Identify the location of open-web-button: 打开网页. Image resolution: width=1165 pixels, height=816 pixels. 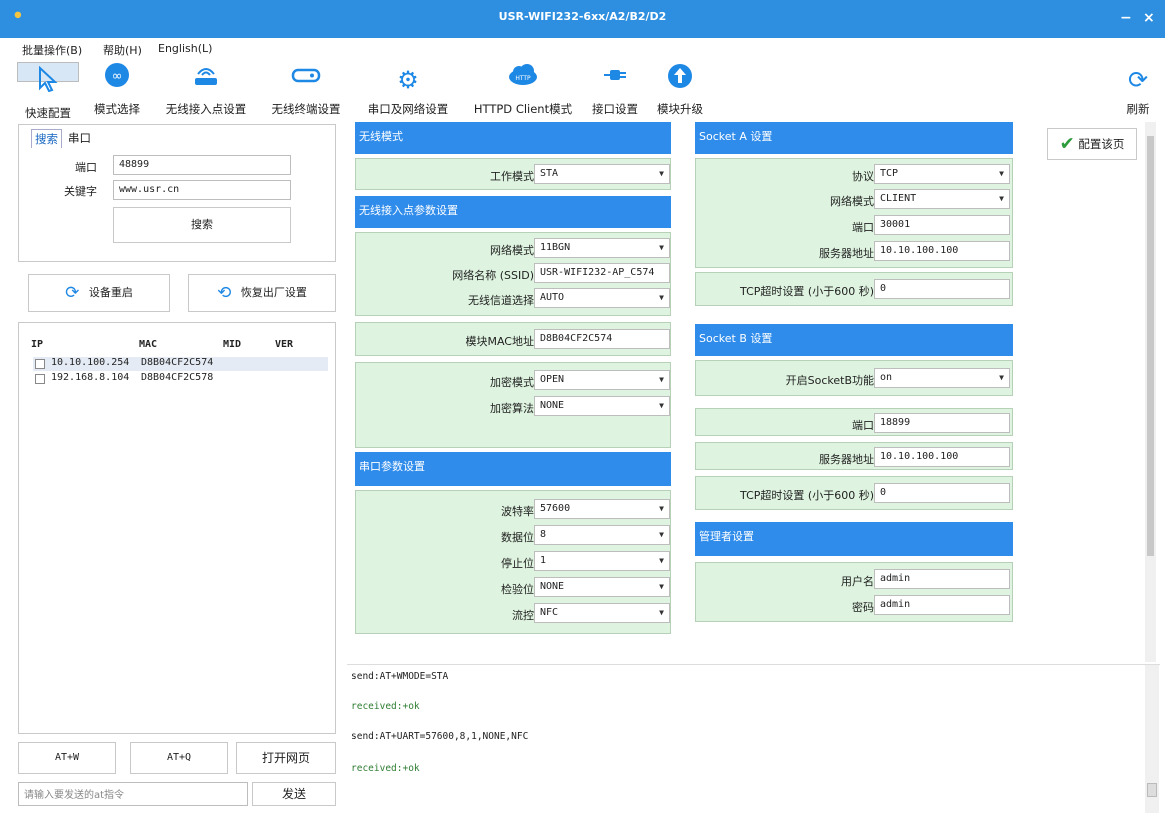
(286, 758).